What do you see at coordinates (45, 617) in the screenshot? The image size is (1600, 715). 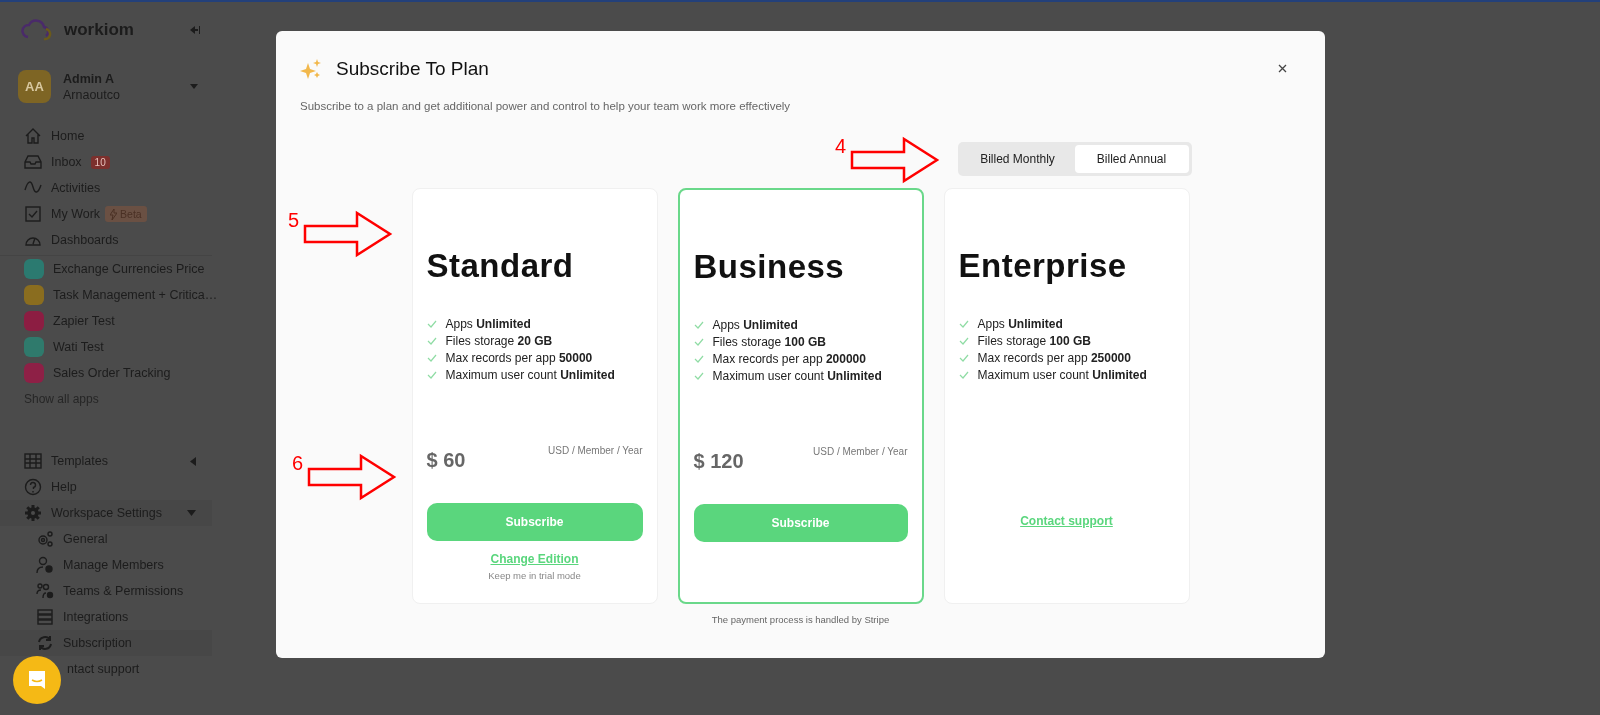 I see `list-icon` at bounding box center [45, 617].